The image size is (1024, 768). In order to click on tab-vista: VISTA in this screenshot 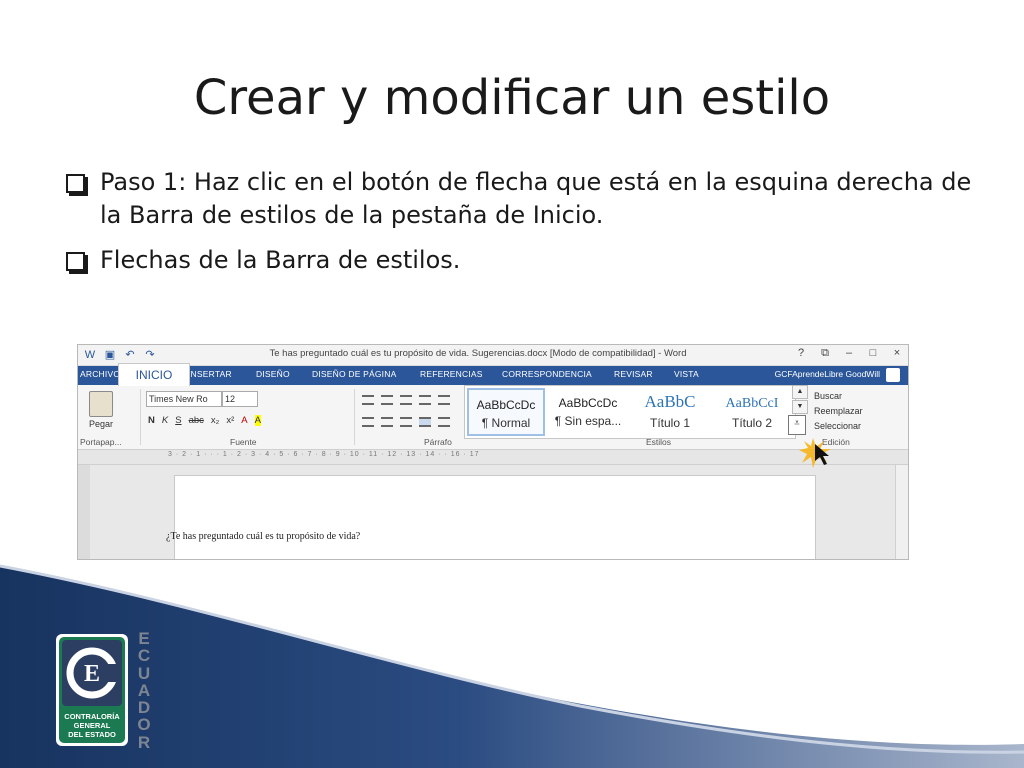, I will do `click(686, 374)`.